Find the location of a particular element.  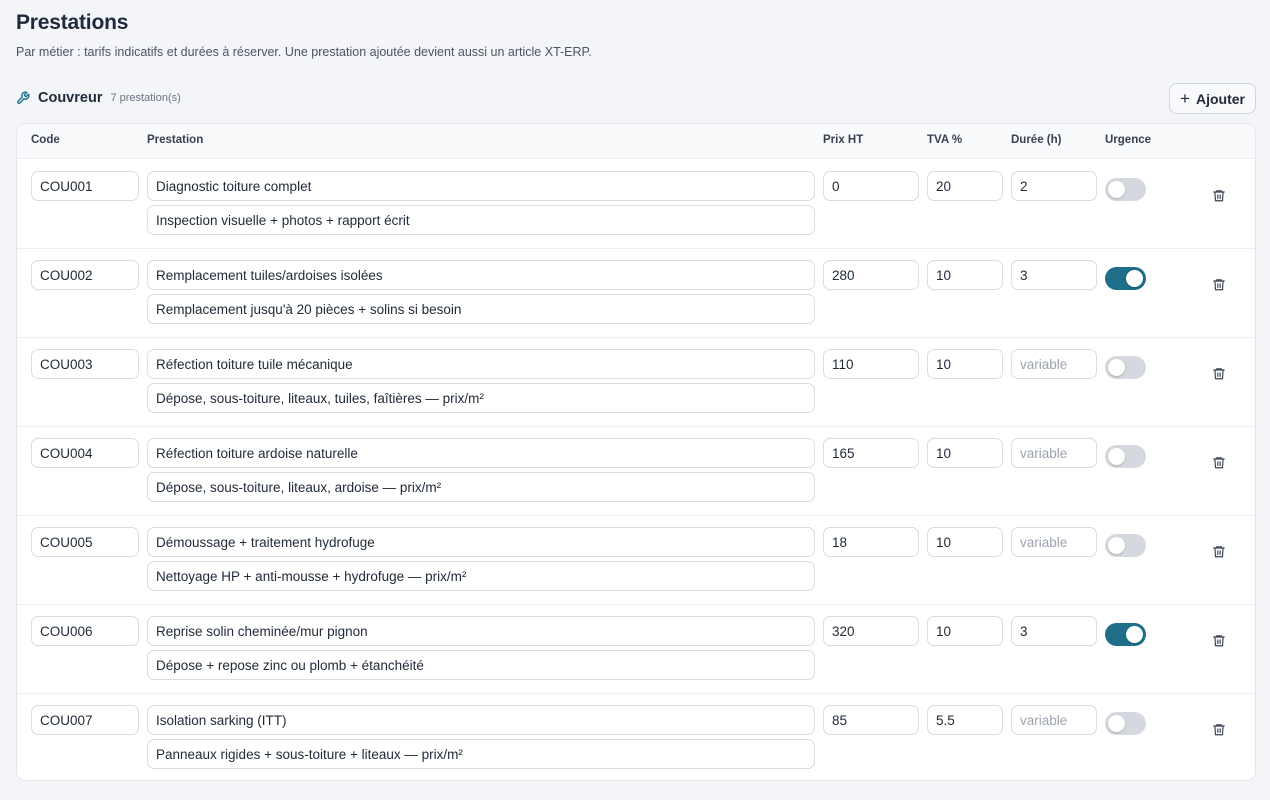

column-header-code: Code is located at coordinates (45, 140).